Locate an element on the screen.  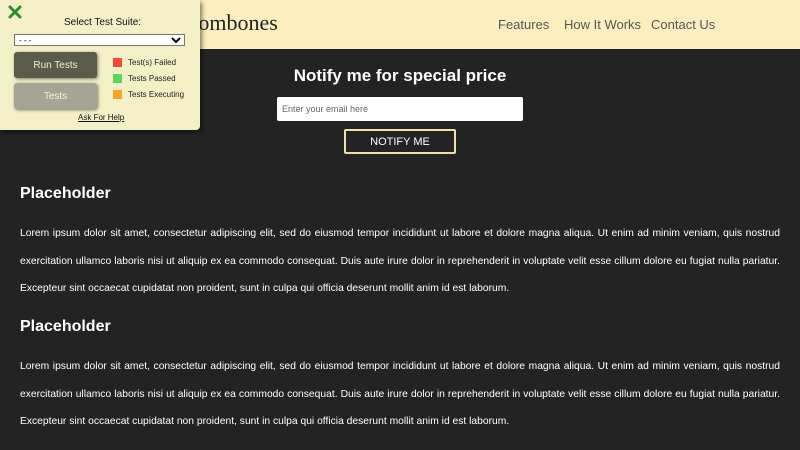
nav-link-features: Features is located at coordinates (523, 24).